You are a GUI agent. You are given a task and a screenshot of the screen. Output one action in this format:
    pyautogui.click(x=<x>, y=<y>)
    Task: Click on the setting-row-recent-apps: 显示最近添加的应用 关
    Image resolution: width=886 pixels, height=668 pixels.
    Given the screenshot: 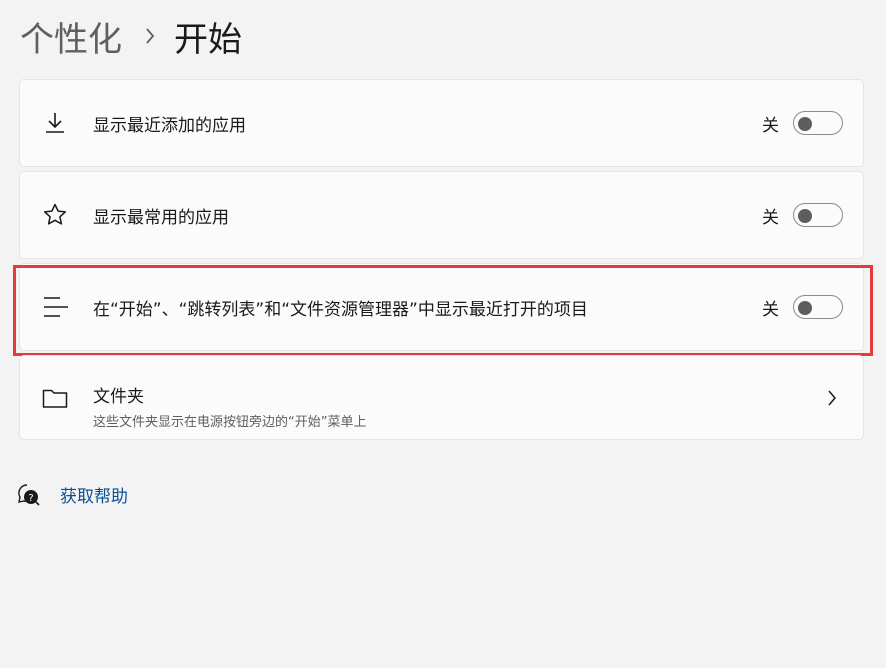 What is the action you would take?
    pyautogui.click(x=441, y=123)
    